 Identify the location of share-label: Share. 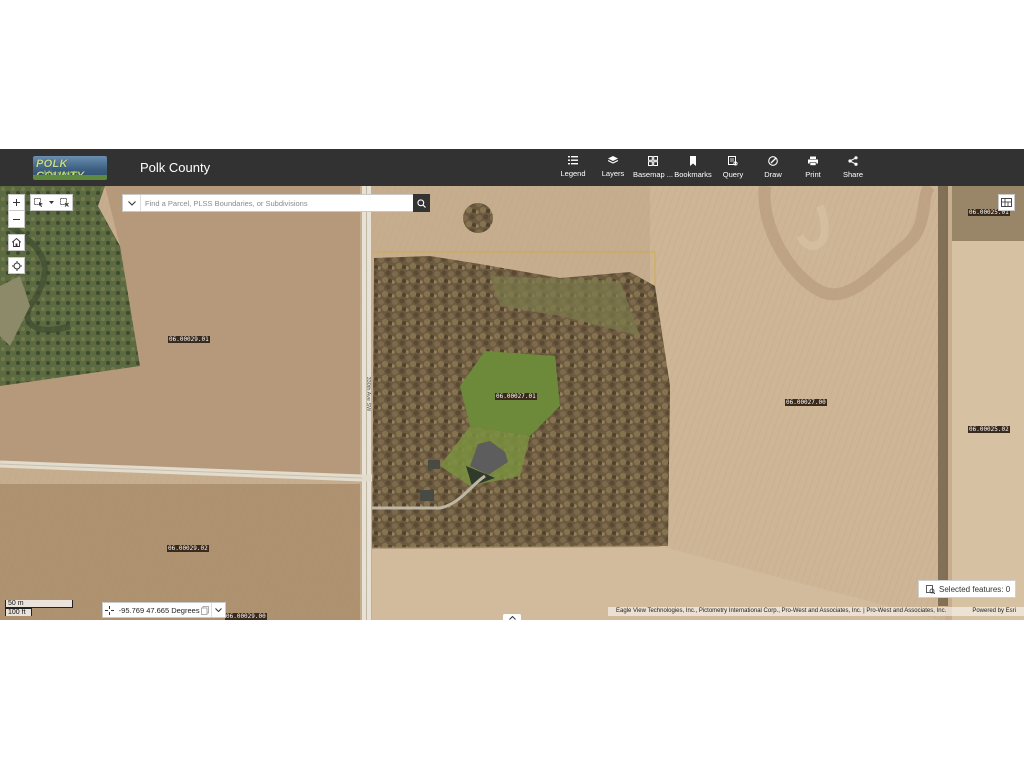
(852, 174).